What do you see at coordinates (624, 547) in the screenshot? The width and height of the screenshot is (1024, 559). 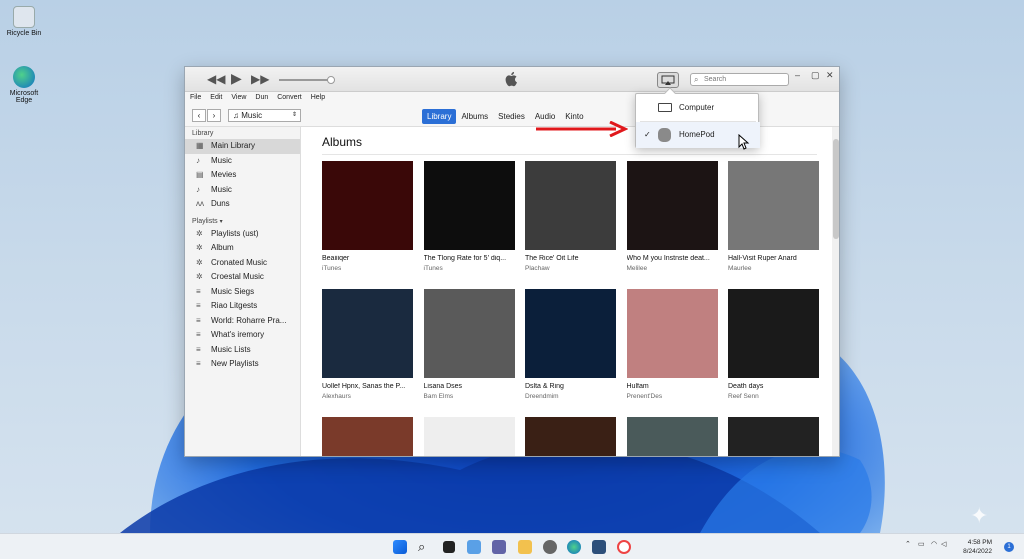 I see `itunes-taskbar-icon` at bounding box center [624, 547].